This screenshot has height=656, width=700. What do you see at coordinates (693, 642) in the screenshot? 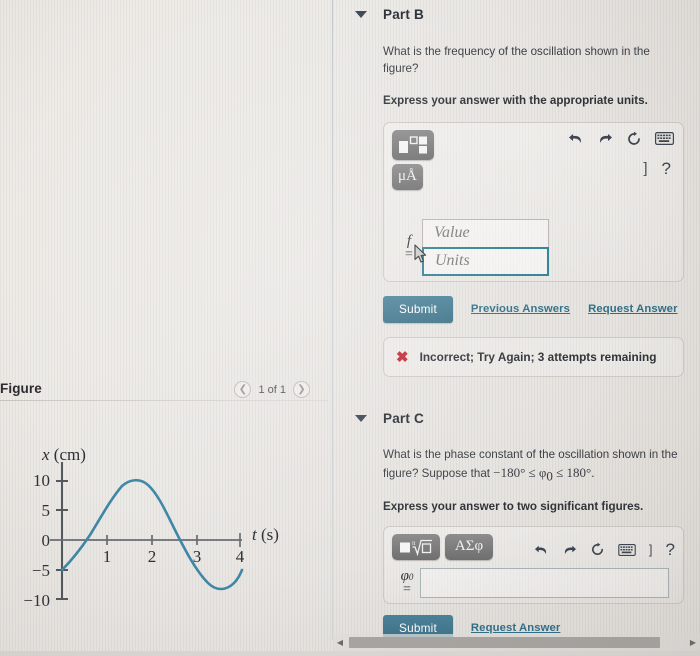
I see `scroll-right-arrow-icon: ▶` at bounding box center [693, 642].